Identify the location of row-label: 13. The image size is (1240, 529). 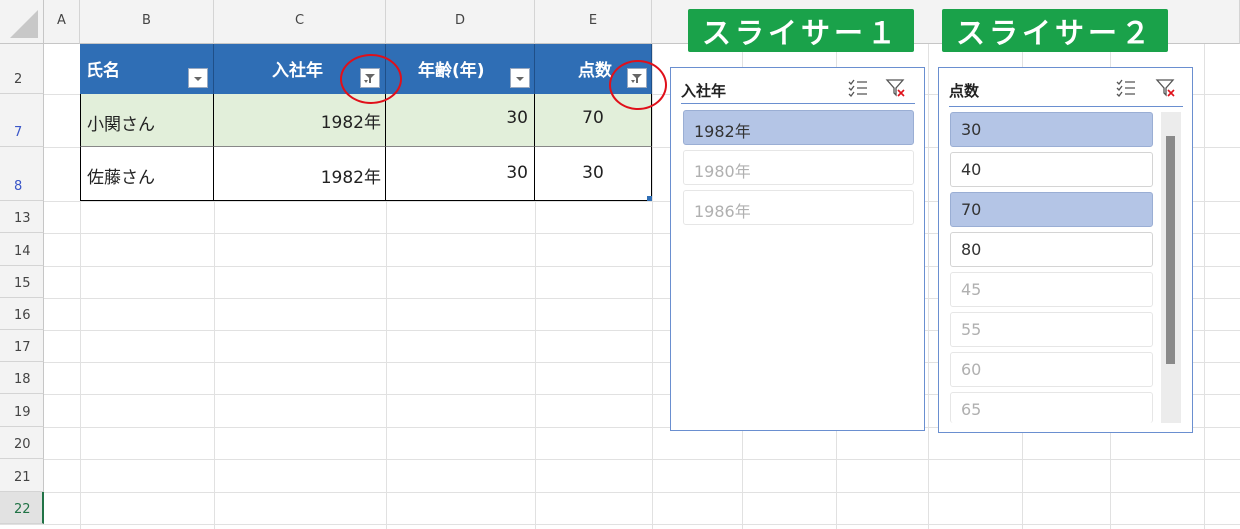
(22, 218).